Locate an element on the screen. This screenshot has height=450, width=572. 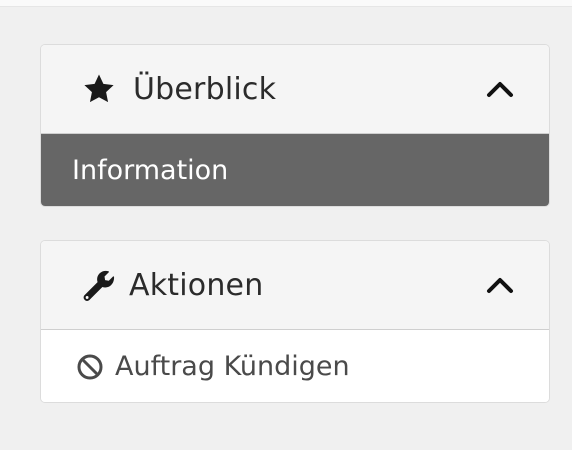
cancel-order-label: Auftrag Kündigen is located at coordinates (232, 366).